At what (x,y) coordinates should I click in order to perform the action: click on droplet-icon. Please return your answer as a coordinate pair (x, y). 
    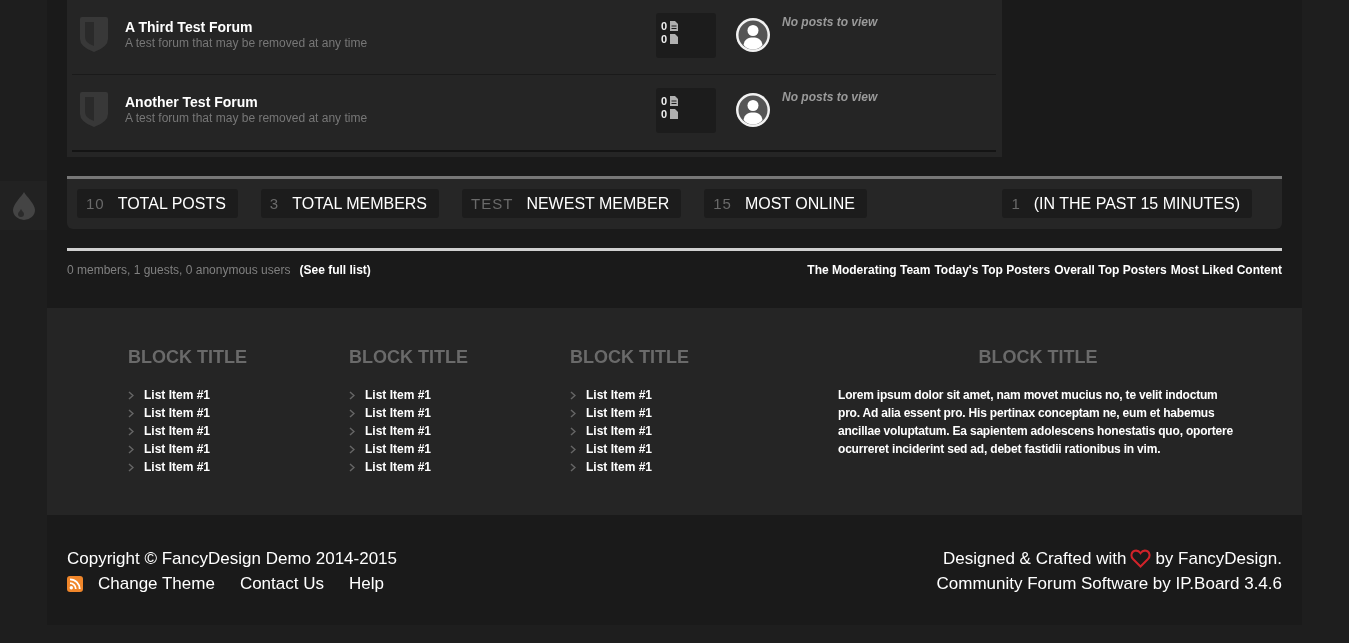
    Looking at the image, I should click on (23, 205).